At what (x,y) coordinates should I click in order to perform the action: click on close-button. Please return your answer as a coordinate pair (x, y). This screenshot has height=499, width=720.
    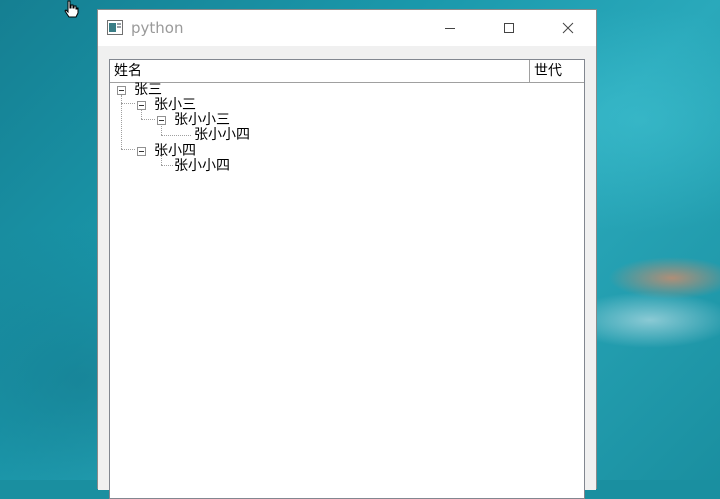
    Looking at the image, I should click on (568, 28).